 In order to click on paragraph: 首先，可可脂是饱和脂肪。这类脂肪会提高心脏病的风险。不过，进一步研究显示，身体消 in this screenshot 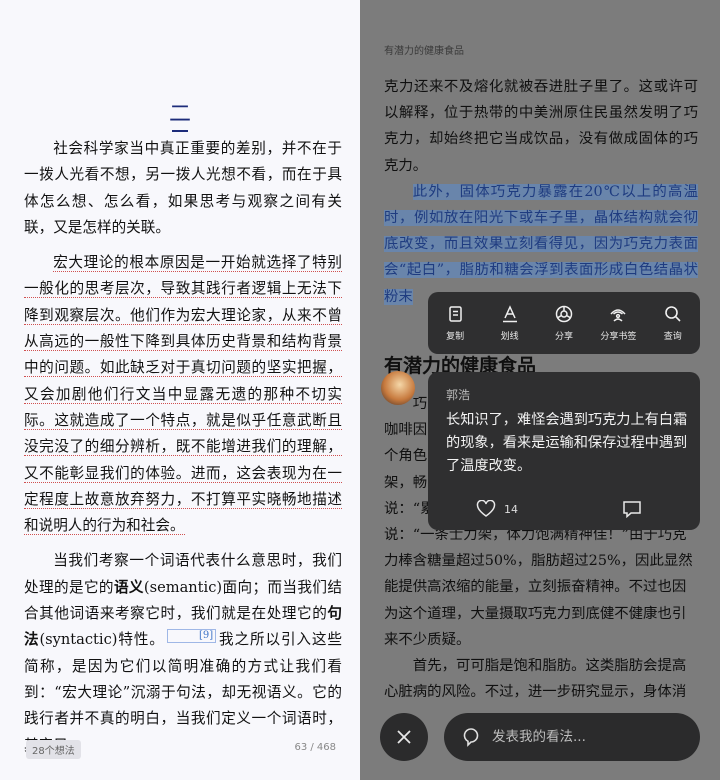, I will do `click(541, 679)`.